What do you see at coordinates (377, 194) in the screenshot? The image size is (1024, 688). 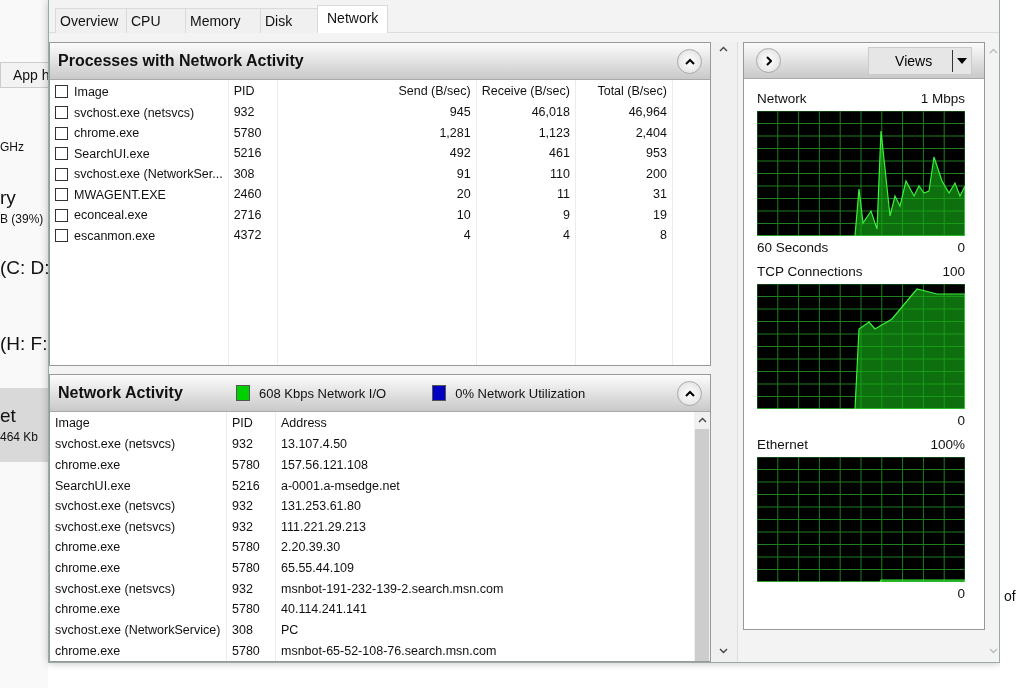 I see `table-cell: 20` at bounding box center [377, 194].